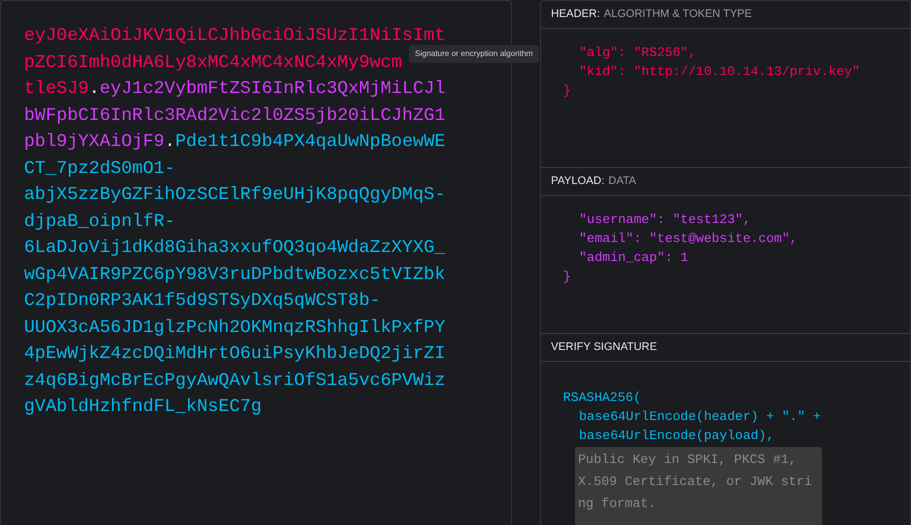 Image resolution: width=911 pixels, height=525 pixels. Describe the element at coordinates (235, 36) in the screenshot. I see `token-header-text: eyJ0eXAiOiJKV1QiLCJhbGciOiJSUzI1NiIsImt` at that location.